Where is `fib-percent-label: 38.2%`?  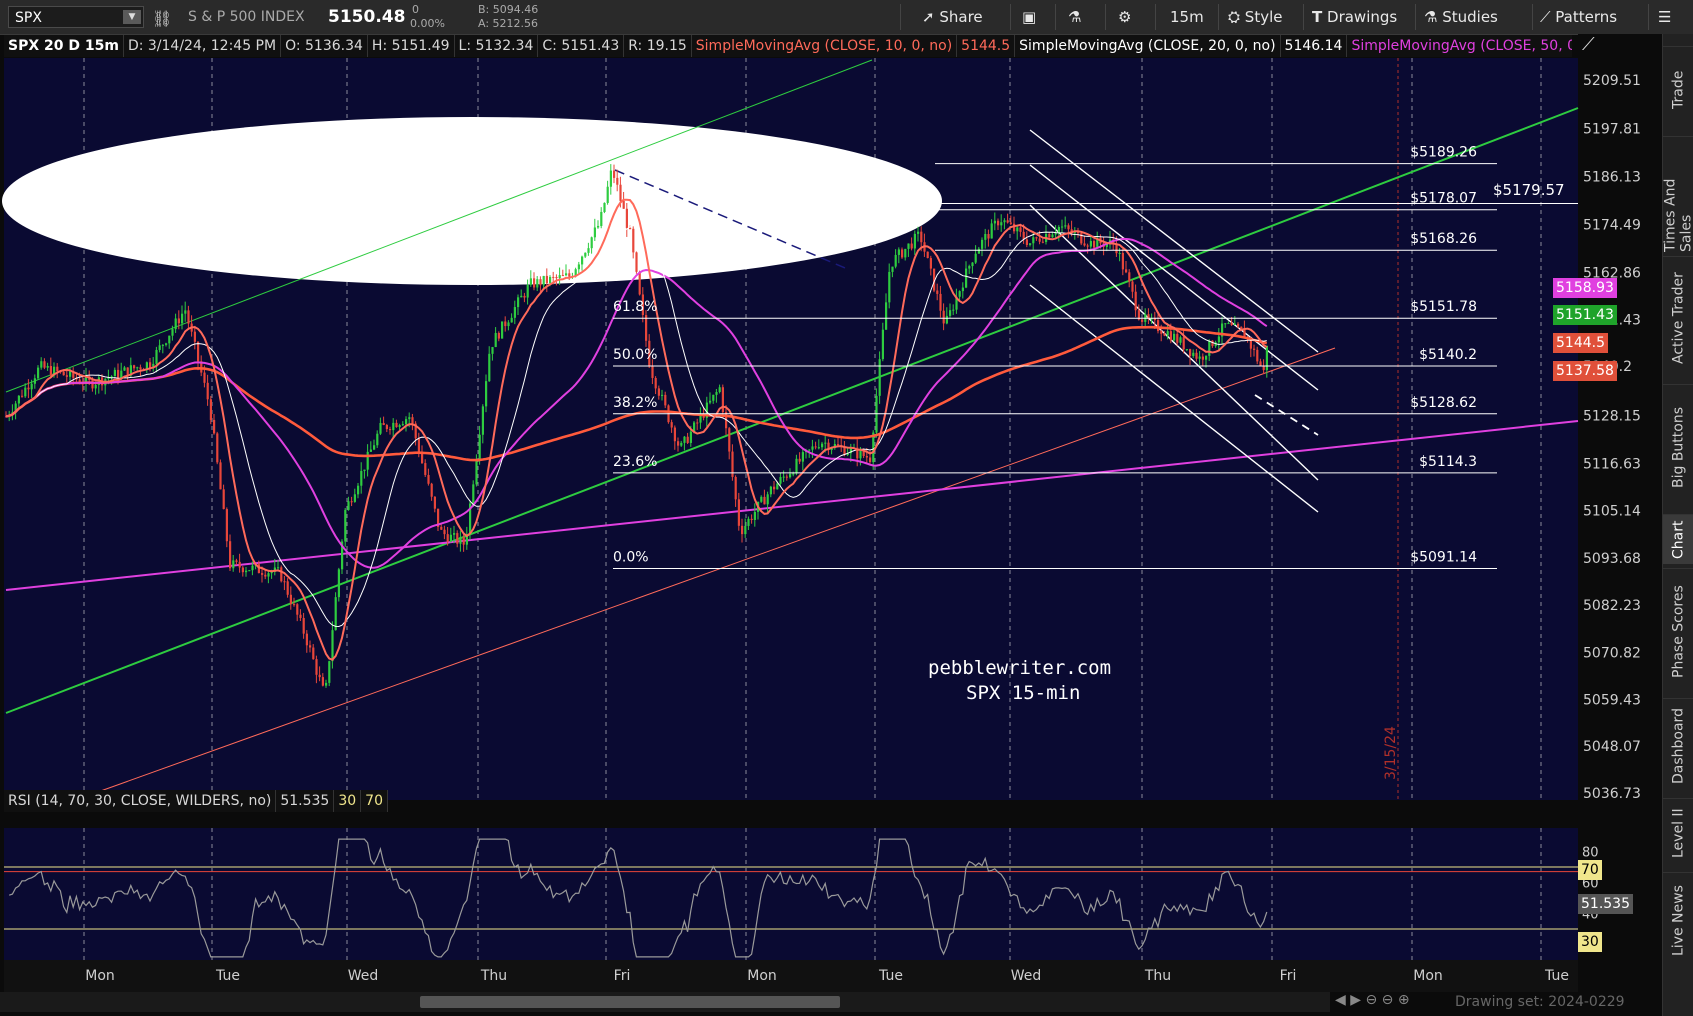
fib-percent-label: 38.2% is located at coordinates (635, 403).